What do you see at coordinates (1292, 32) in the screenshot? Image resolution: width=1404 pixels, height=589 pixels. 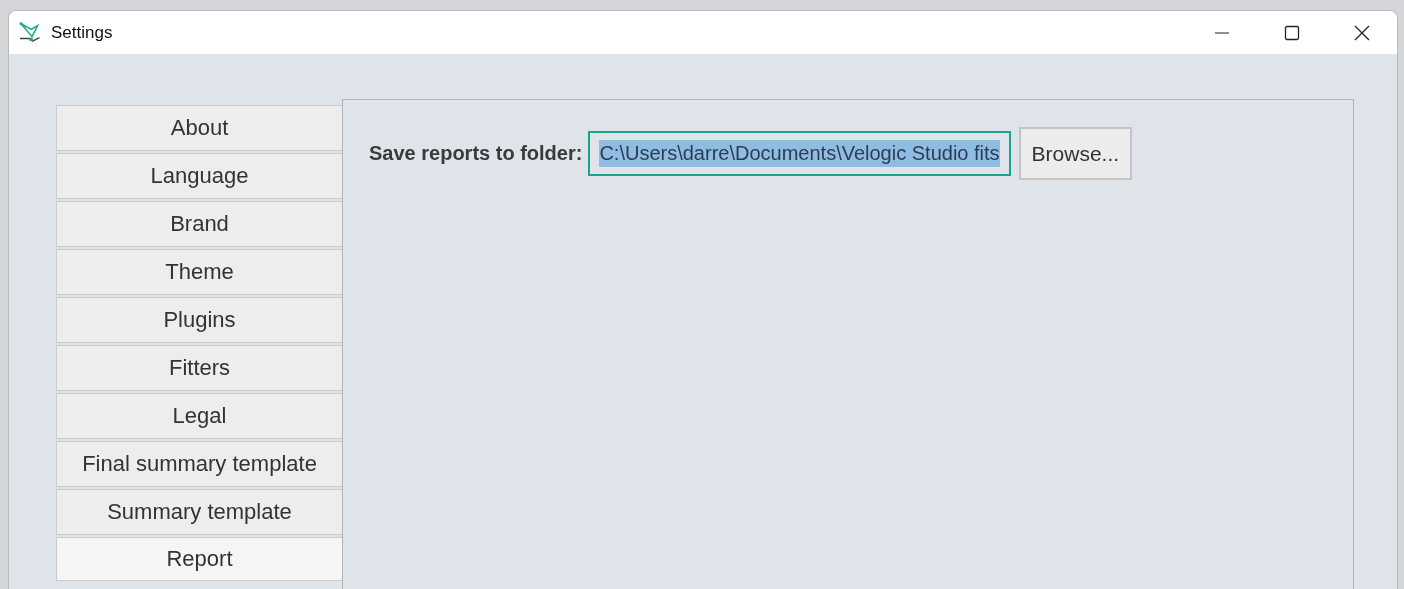 I see `maximize-icon` at bounding box center [1292, 32].